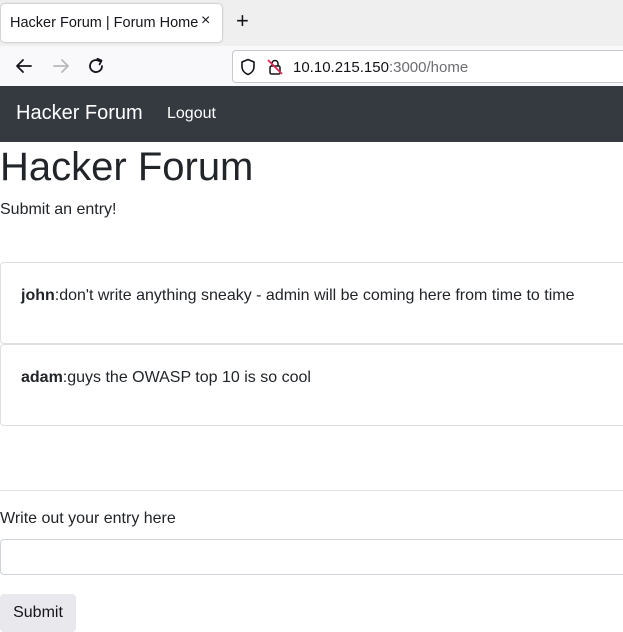  I want to click on submit-button: Submit, so click(38, 613).